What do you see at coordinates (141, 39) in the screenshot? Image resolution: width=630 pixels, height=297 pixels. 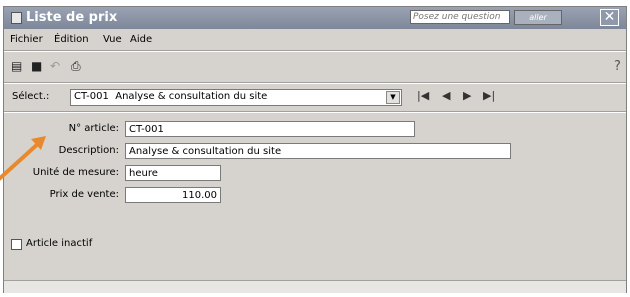 I see `menu-aide: Aide` at bounding box center [141, 39].